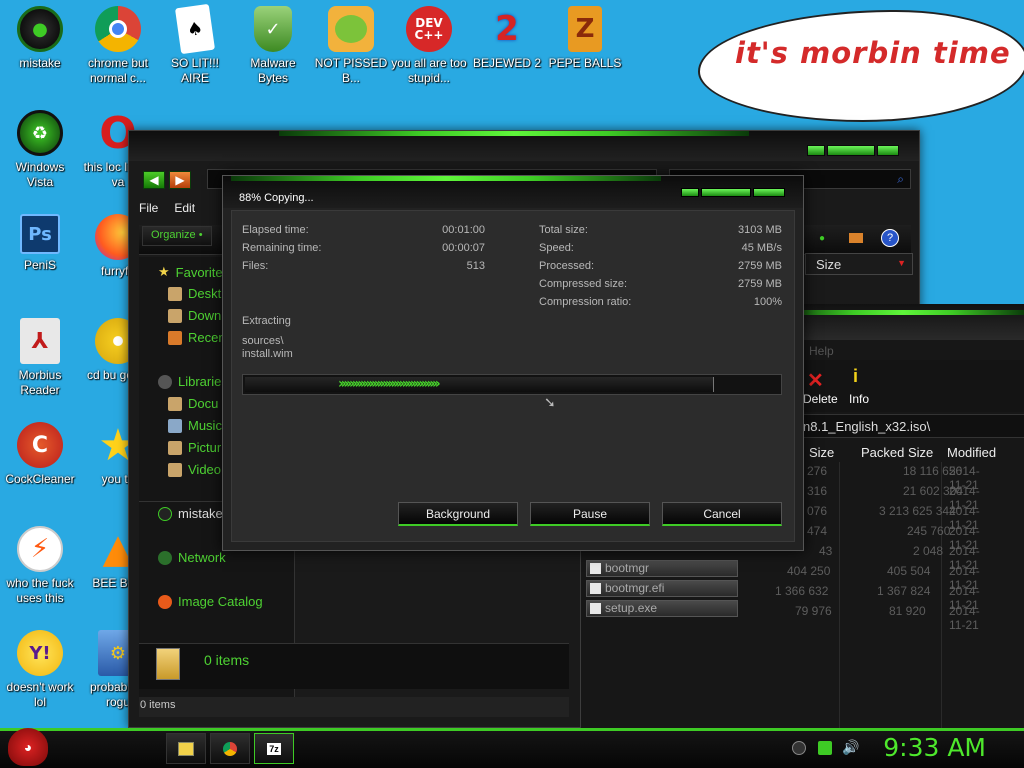 Image resolution: width=1024 pixels, height=768 pixels. What do you see at coordinates (726, 192) in the screenshot?
I see `dialog-maximize-button` at bounding box center [726, 192].